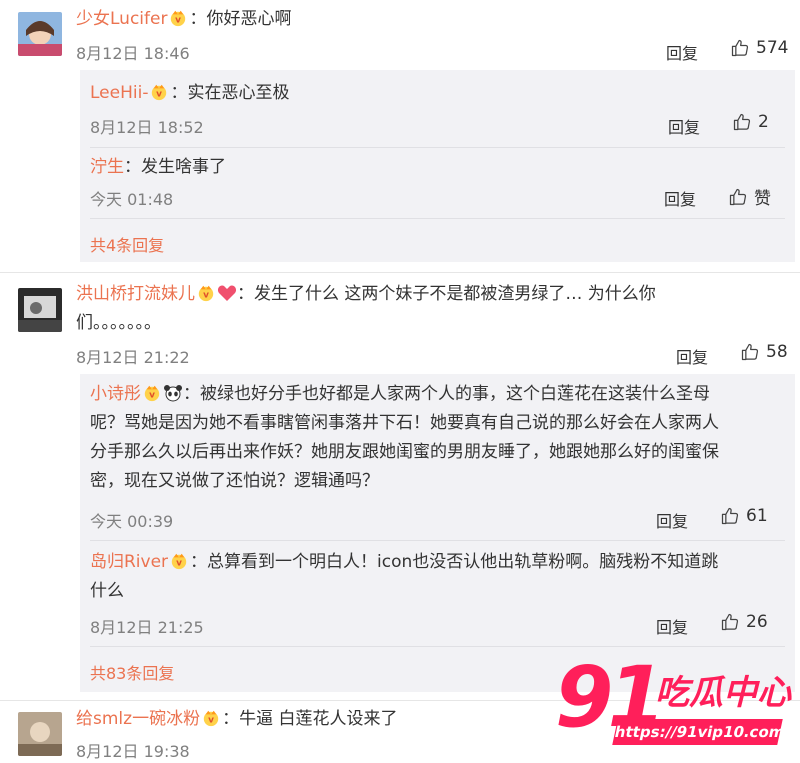 The height and width of the screenshot is (763, 800). What do you see at coordinates (749, 196) in the screenshot?
I see `like-button: 赞` at bounding box center [749, 196].